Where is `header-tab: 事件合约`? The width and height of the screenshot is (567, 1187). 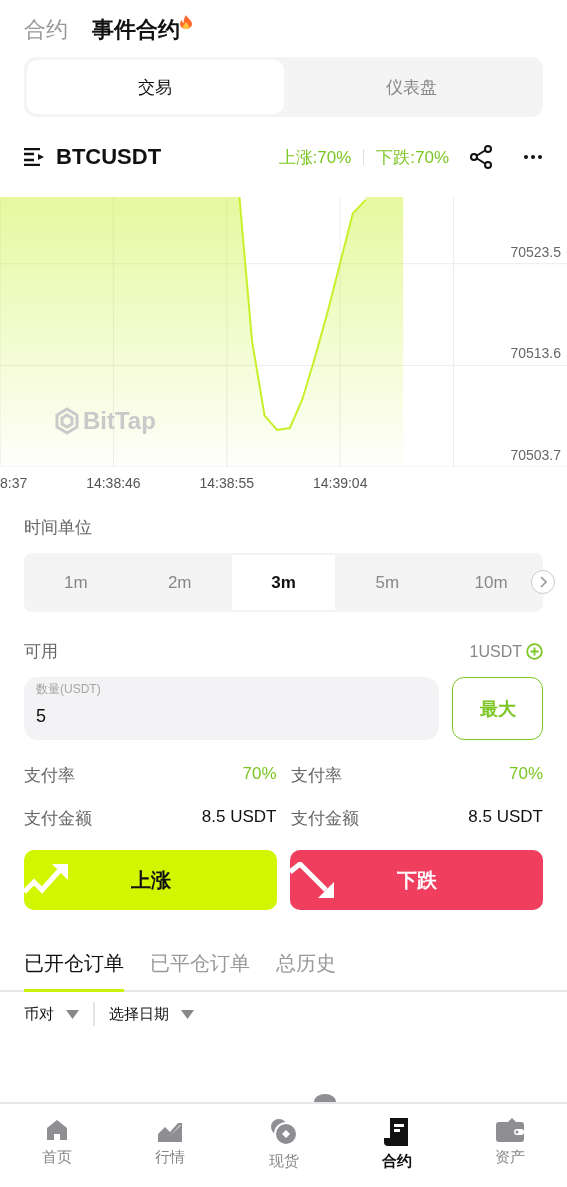 header-tab: 事件合约 is located at coordinates (142, 30).